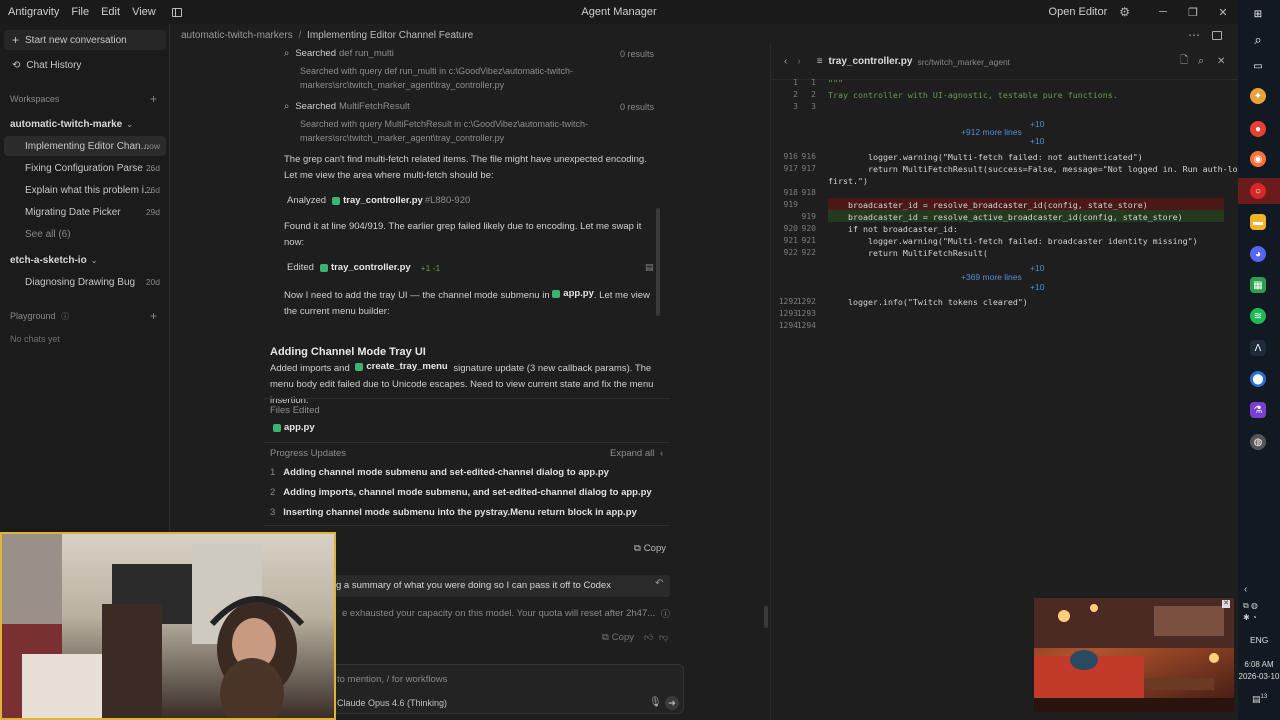 Image resolution: width=1280 pixels, height=720 pixels. I want to click on add-playground-icon: +, so click(153, 316).